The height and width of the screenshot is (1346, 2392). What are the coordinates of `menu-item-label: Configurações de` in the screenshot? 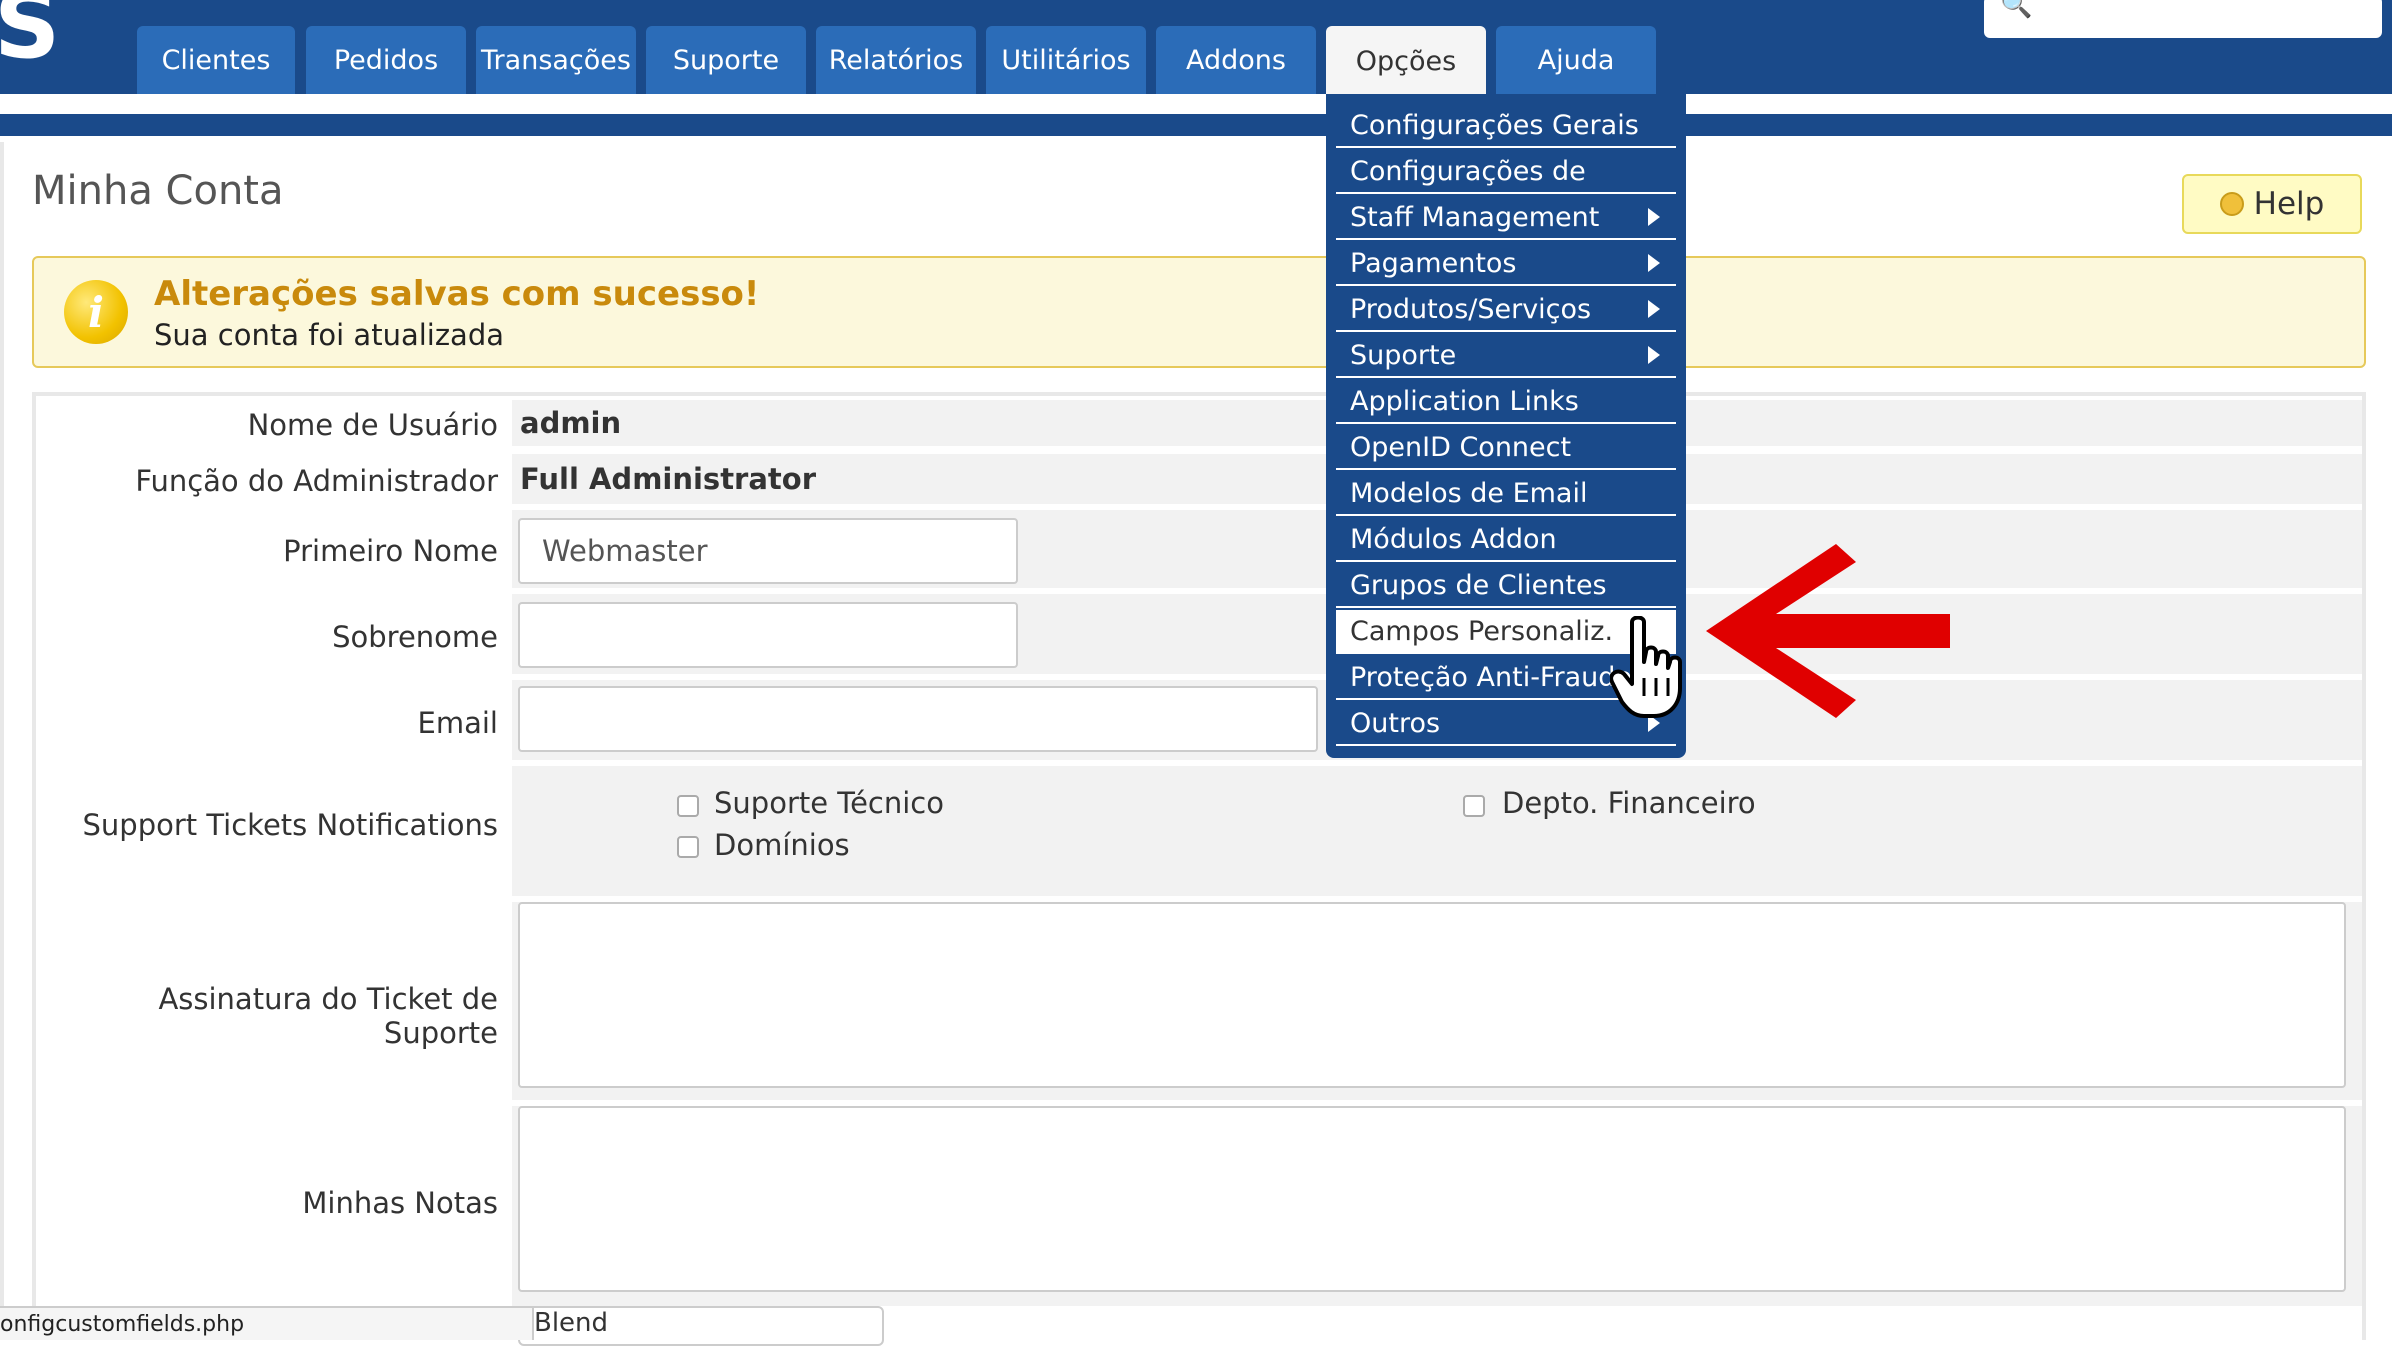 It's located at (1468, 171).